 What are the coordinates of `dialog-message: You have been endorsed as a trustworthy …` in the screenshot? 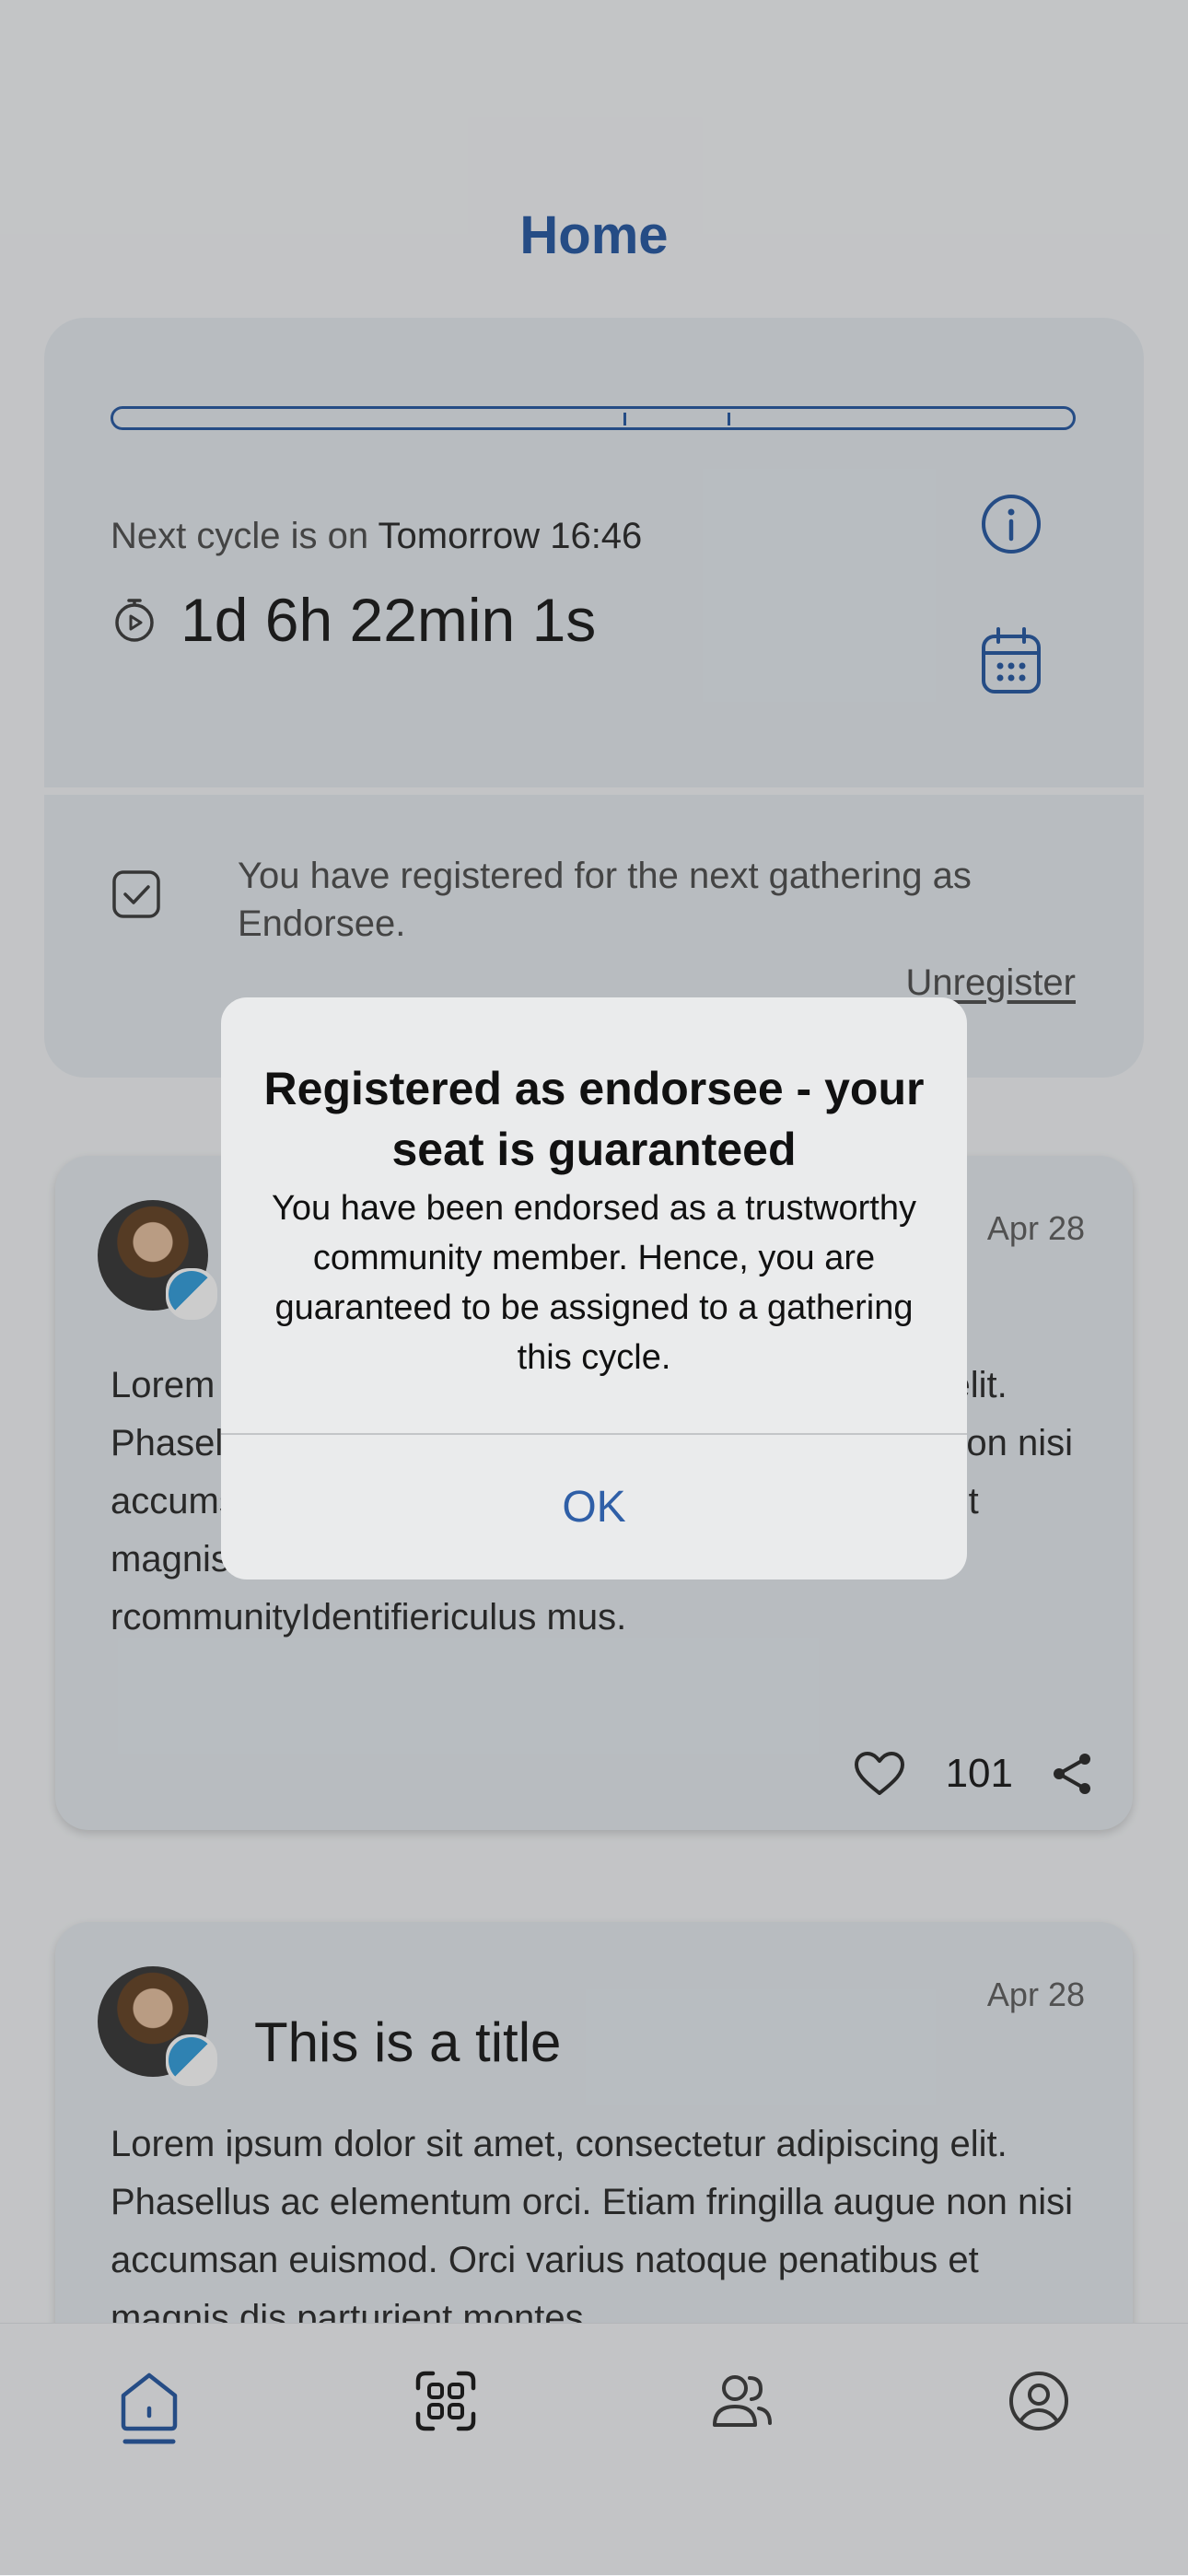 It's located at (594, 1283).